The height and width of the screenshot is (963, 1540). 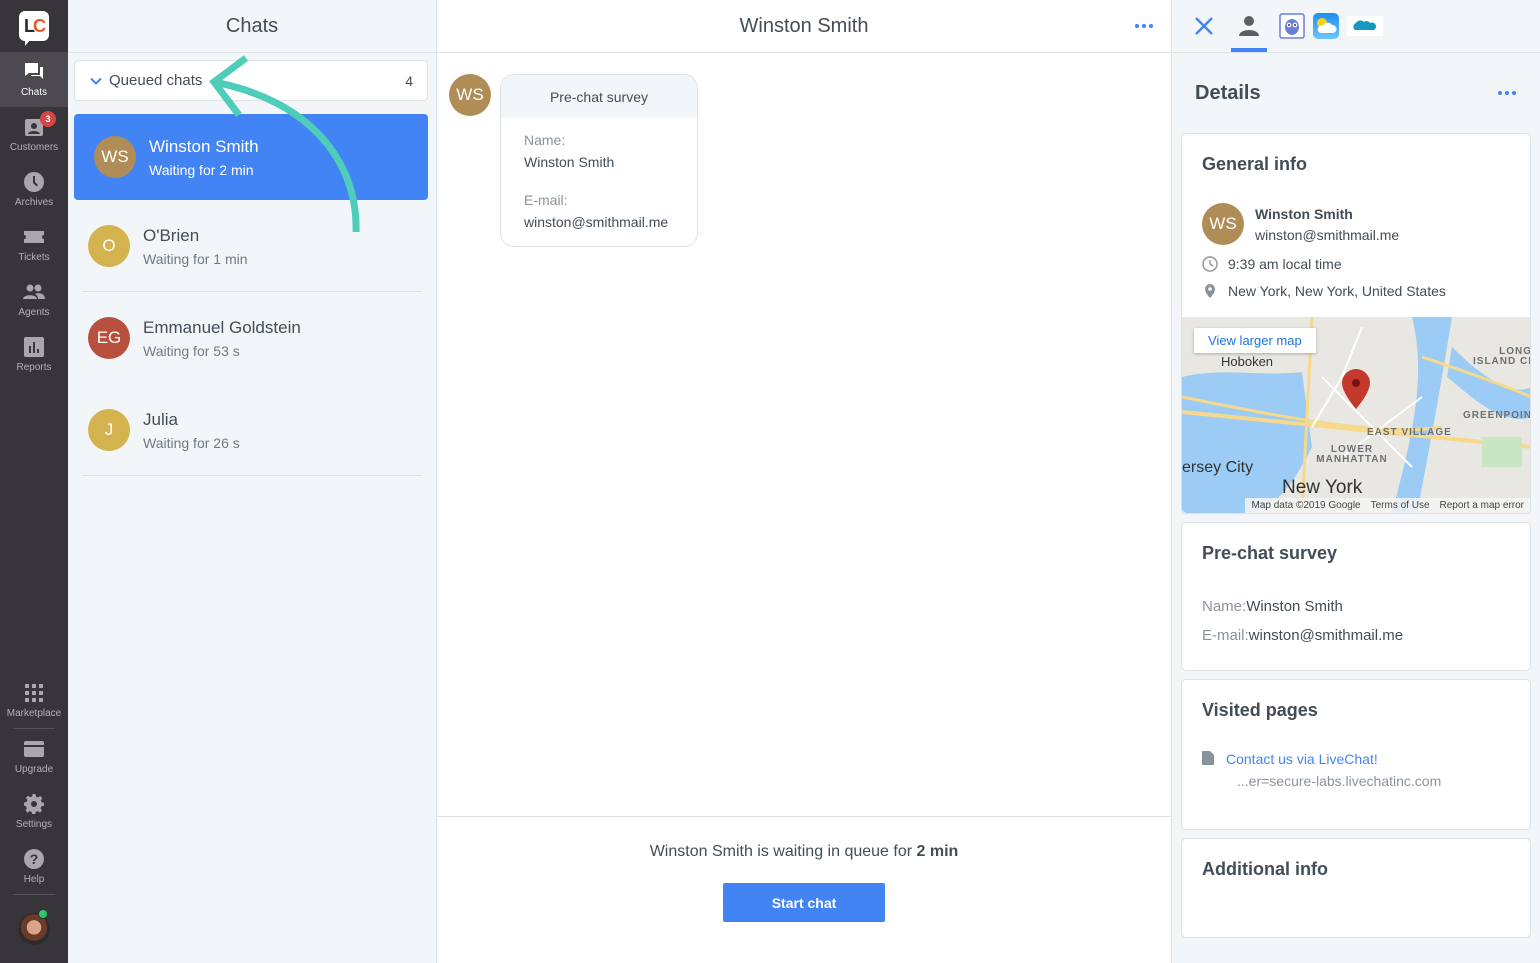 What do you see at coordinates (599, 96) in the screenshot?
I see `survey-card-title: Pre-chat survey` at bounding box center [599, 96].